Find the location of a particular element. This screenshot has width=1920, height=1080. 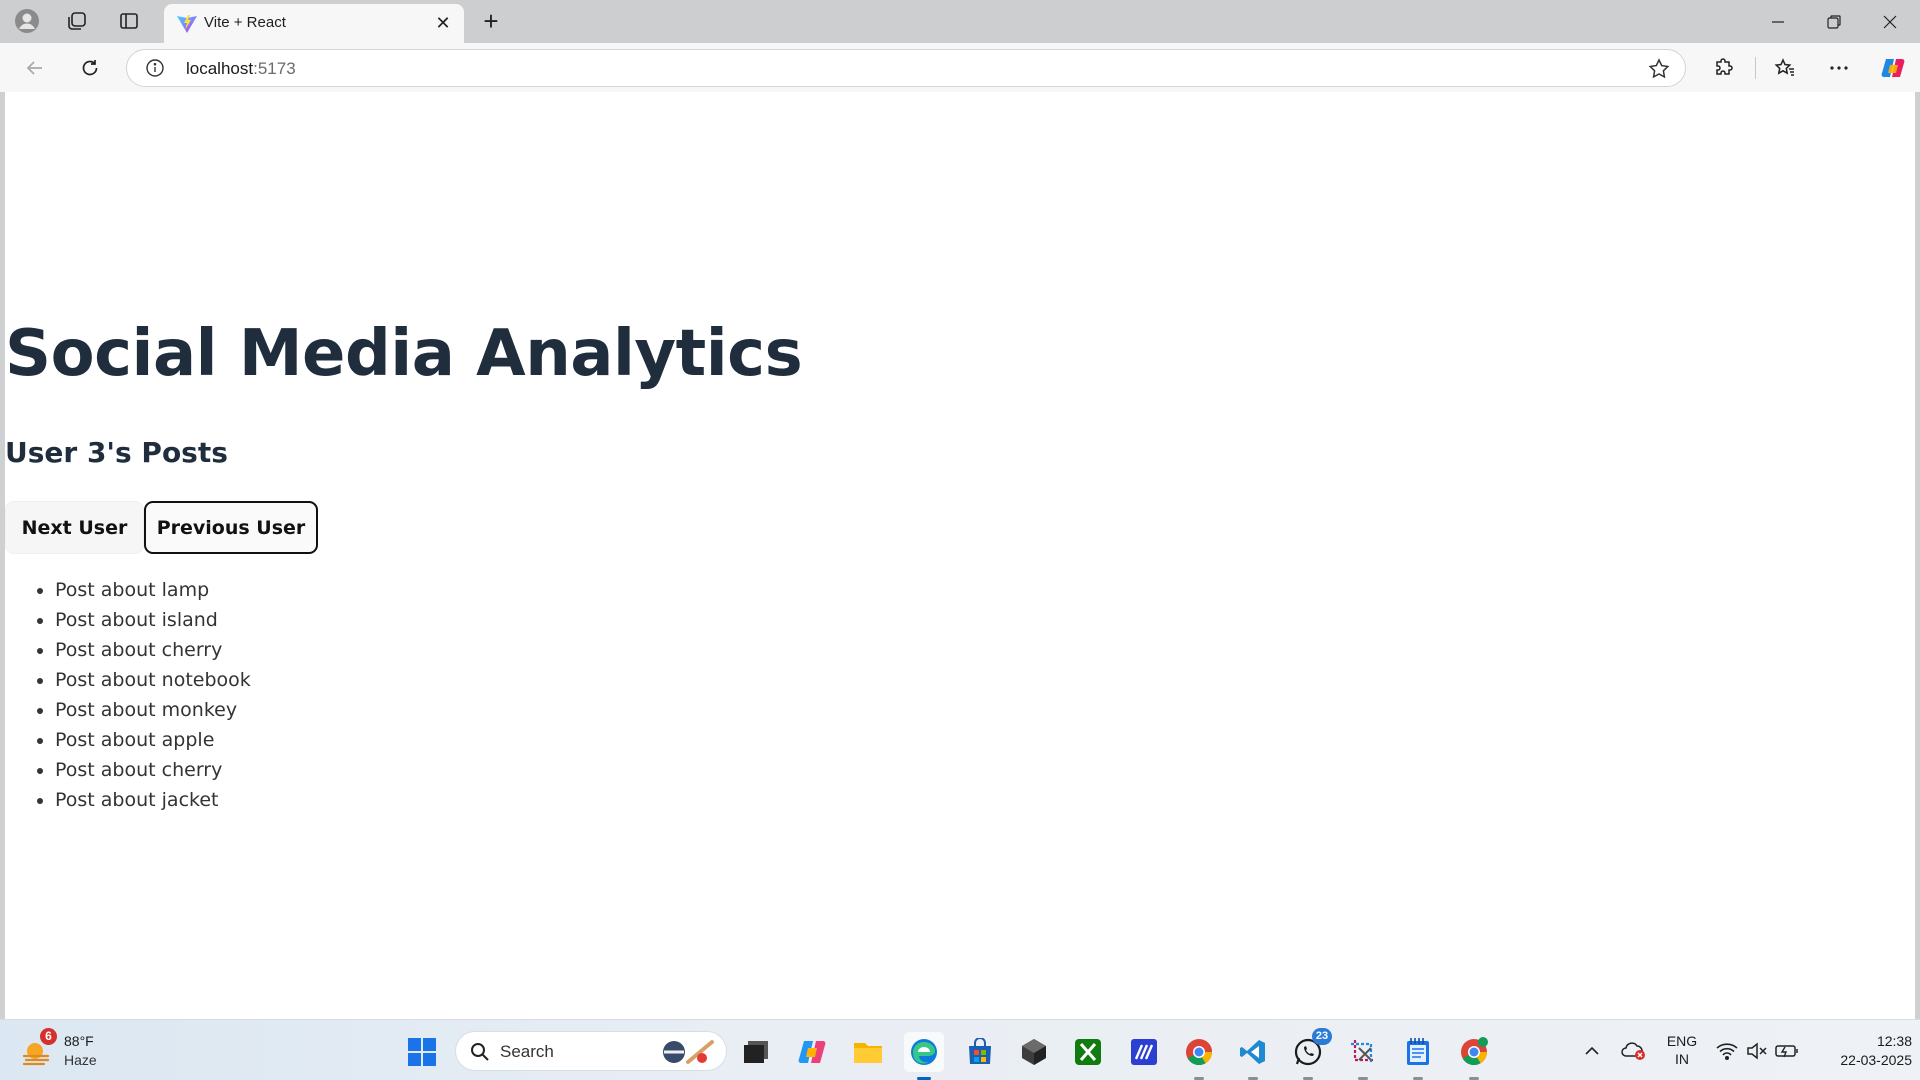

list-item: Post about notebook is located at coordinates (153, 680).